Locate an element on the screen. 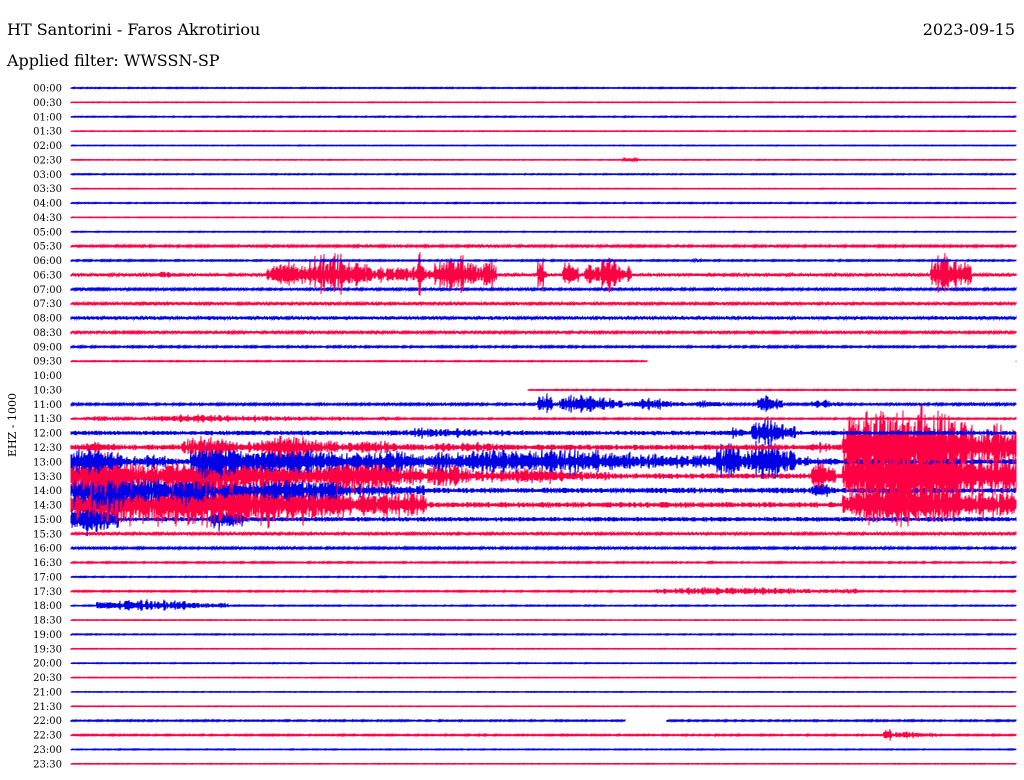  row-label-0100: 01:00 is located at coordinates (47, 117).